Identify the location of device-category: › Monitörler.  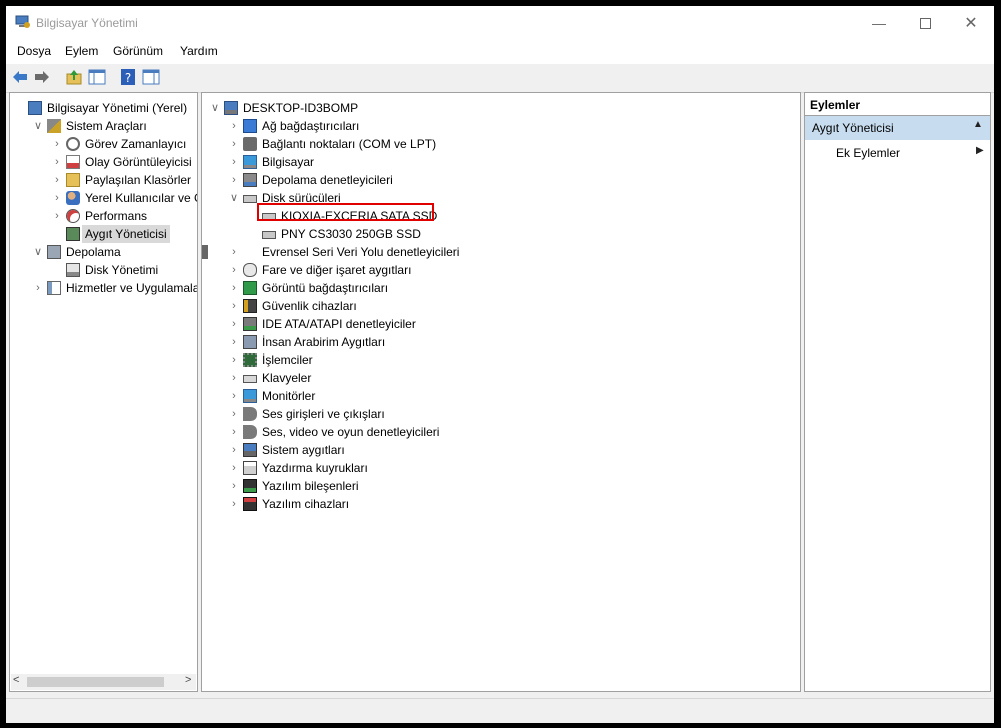
(497, 396).